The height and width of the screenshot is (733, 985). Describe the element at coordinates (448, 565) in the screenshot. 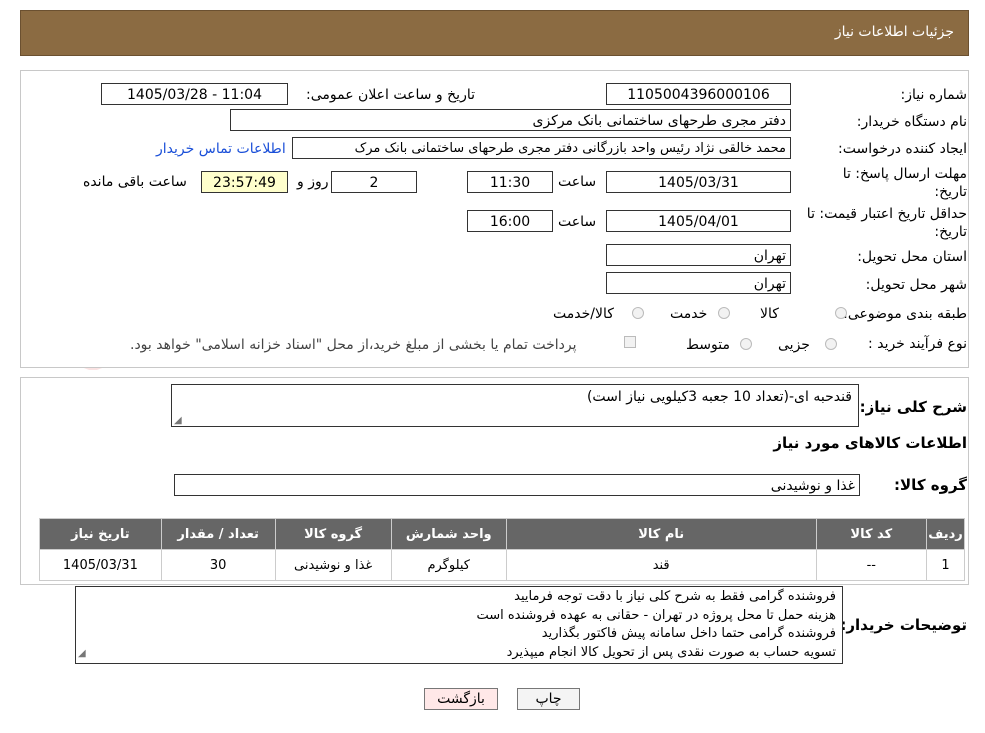

I see `cell-unit: کیلوگرم` at that location.